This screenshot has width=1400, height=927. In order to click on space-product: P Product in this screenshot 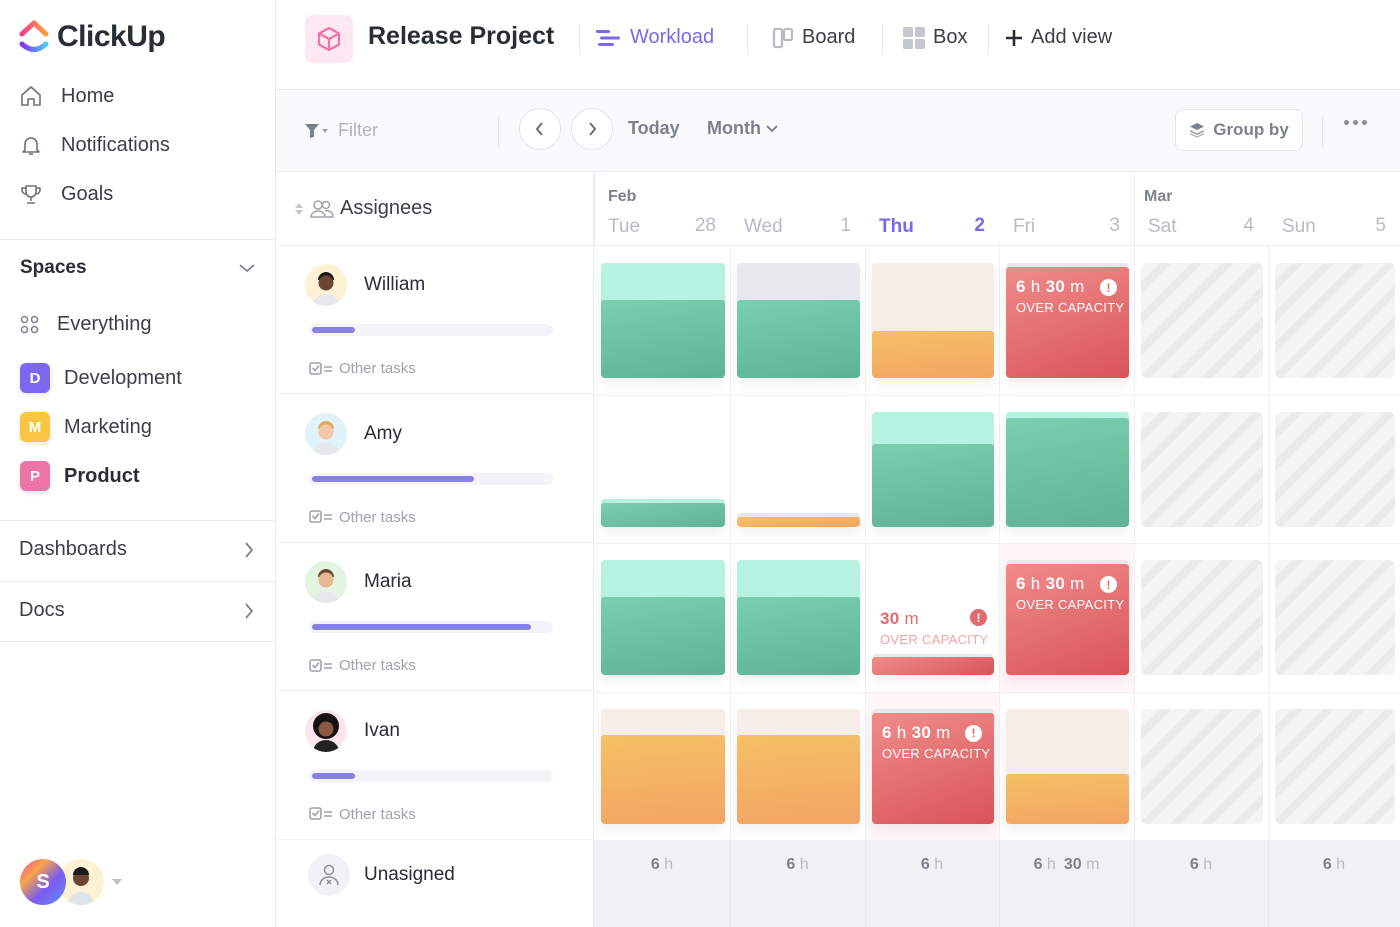, I will do `click(80, 476)`.